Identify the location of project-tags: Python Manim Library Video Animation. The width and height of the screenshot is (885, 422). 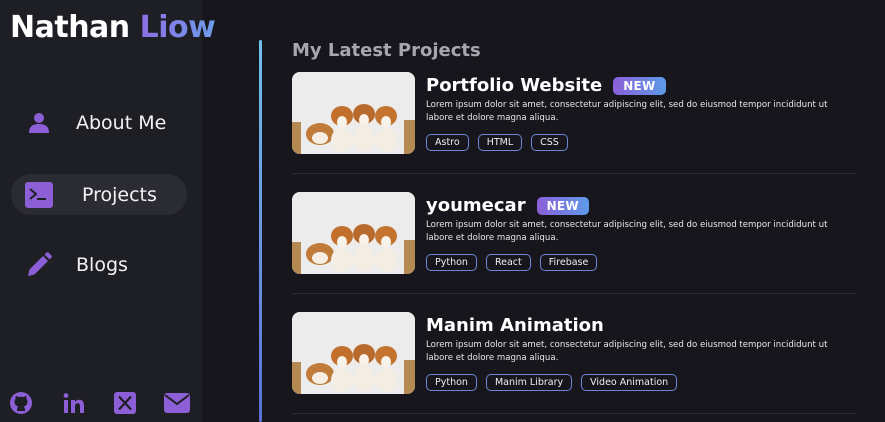
(552, 382).